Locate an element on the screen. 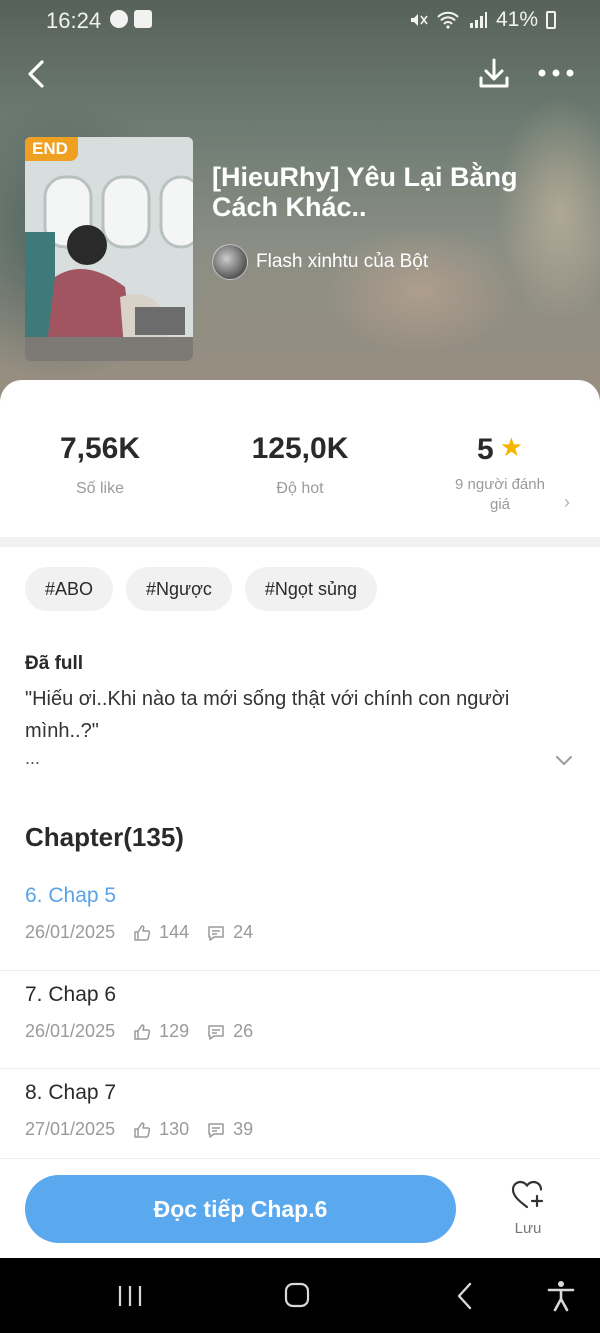 The image size is (600, 1333). bottom-action-bar: Đọc tiếp Chap.6 Lưu is located at coordinates (300, 1208).